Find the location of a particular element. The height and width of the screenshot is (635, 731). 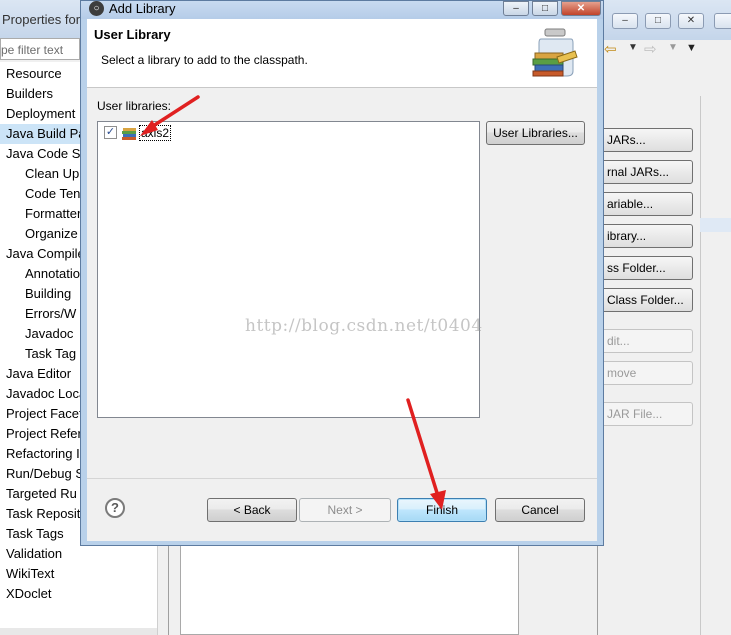

minimize-button: – is located at coordinates (625, 21).